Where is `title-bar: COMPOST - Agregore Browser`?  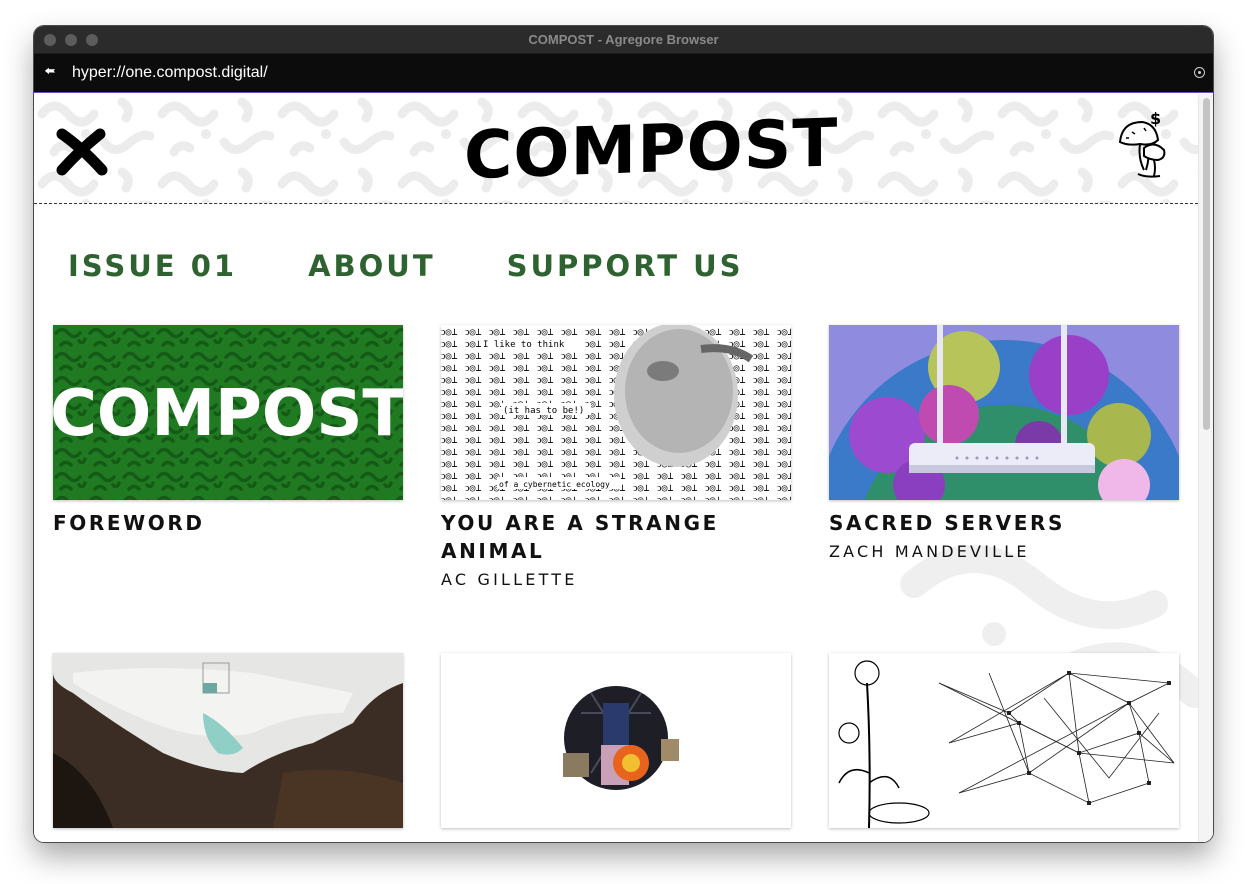 title-bar: COMPOST - Agregore Browser is located at coordinates (623, 40).